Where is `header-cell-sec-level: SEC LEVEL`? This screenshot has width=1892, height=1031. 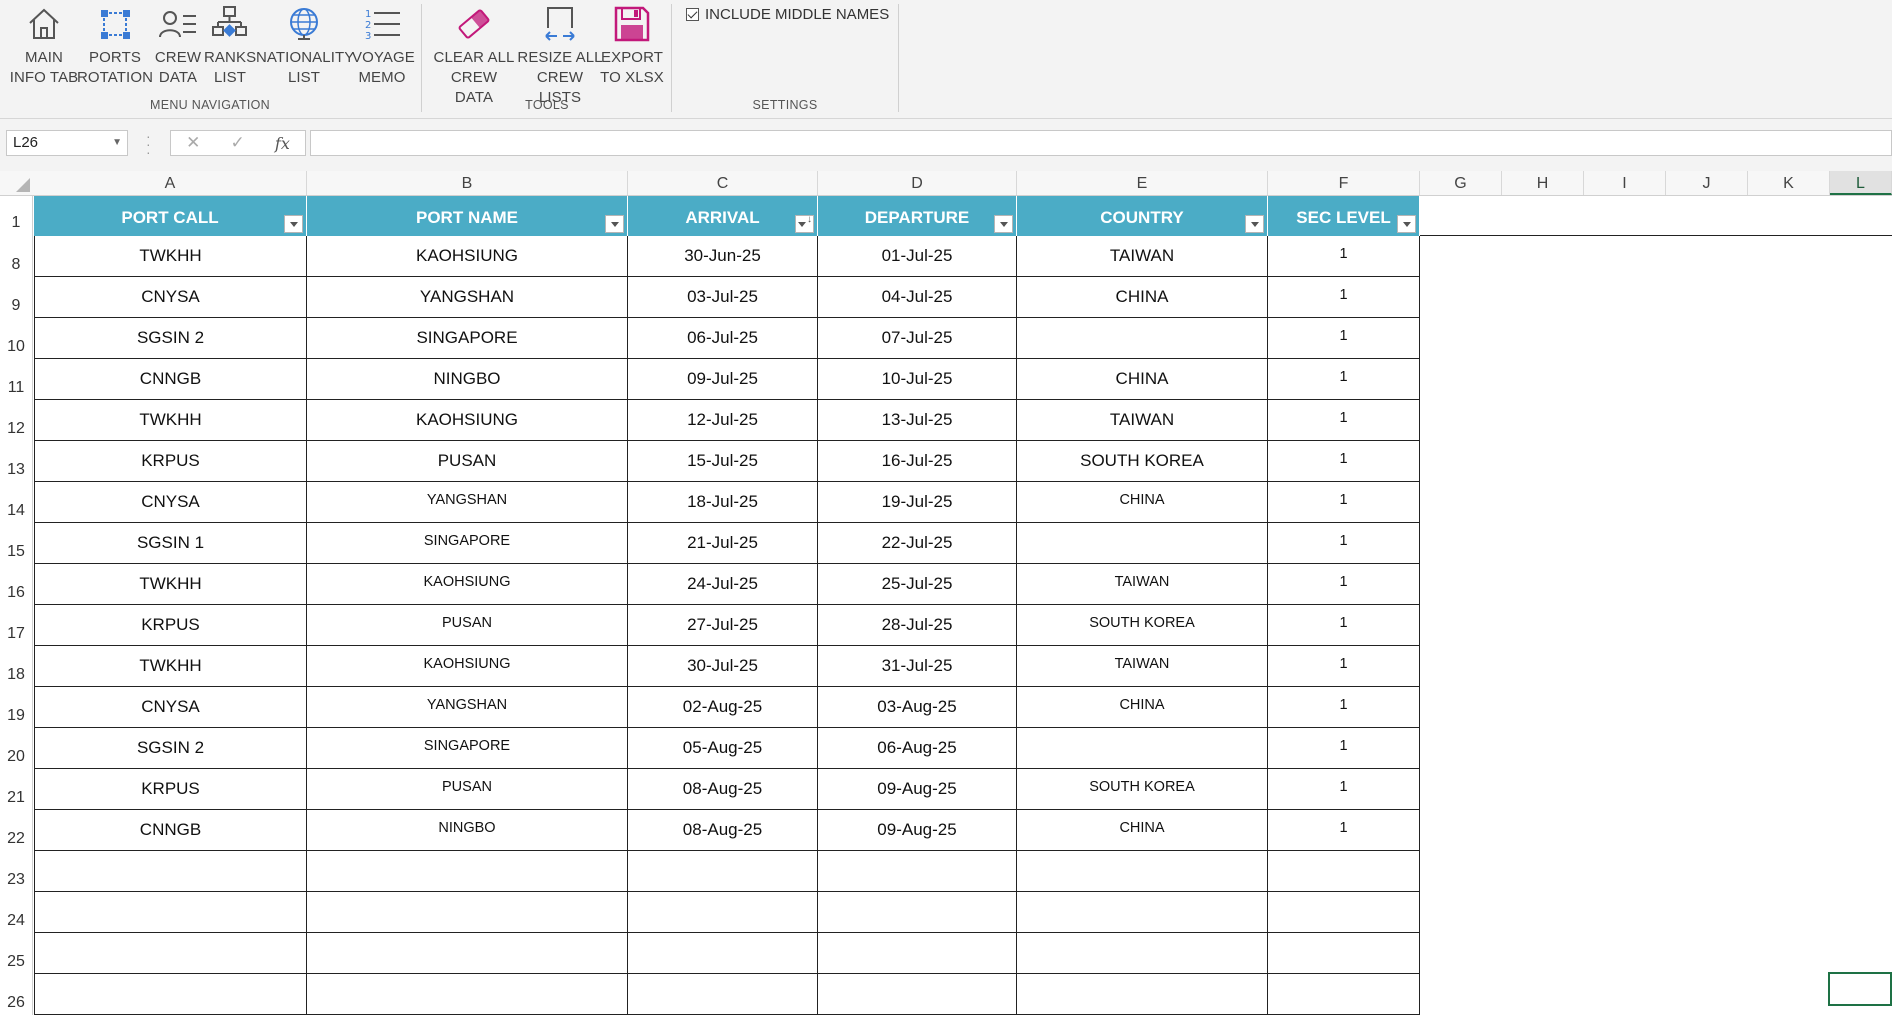 header-cell-sec-level: SEC LEVEL is located at coordinates (1344, 216).